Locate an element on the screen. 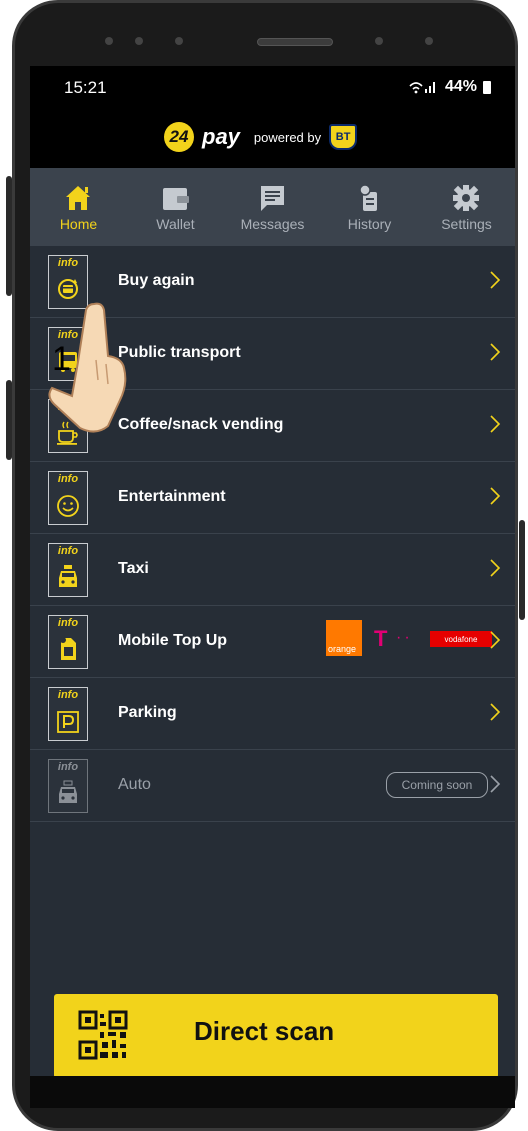  telekom-dots: ·· is located at coordinates (404, 637).